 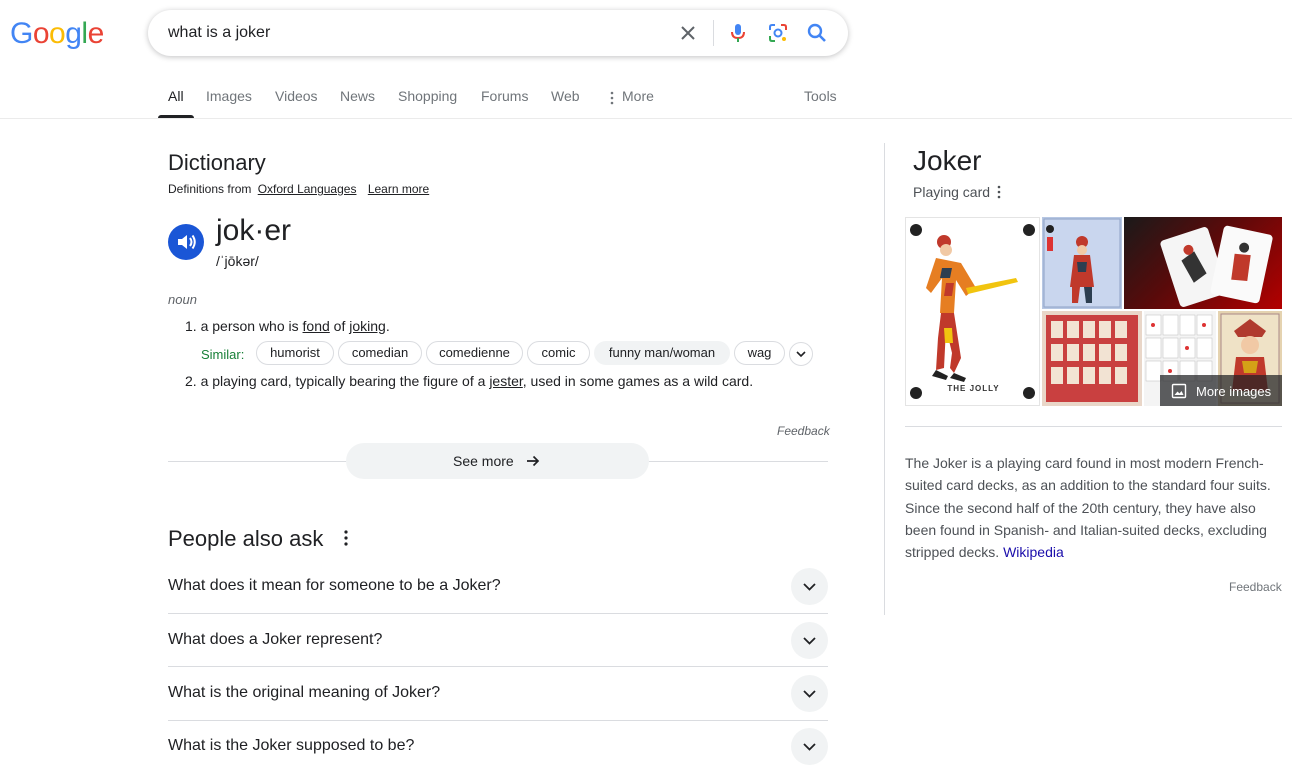 I want to click on tab-web: Web, so click(x=565, y=96).